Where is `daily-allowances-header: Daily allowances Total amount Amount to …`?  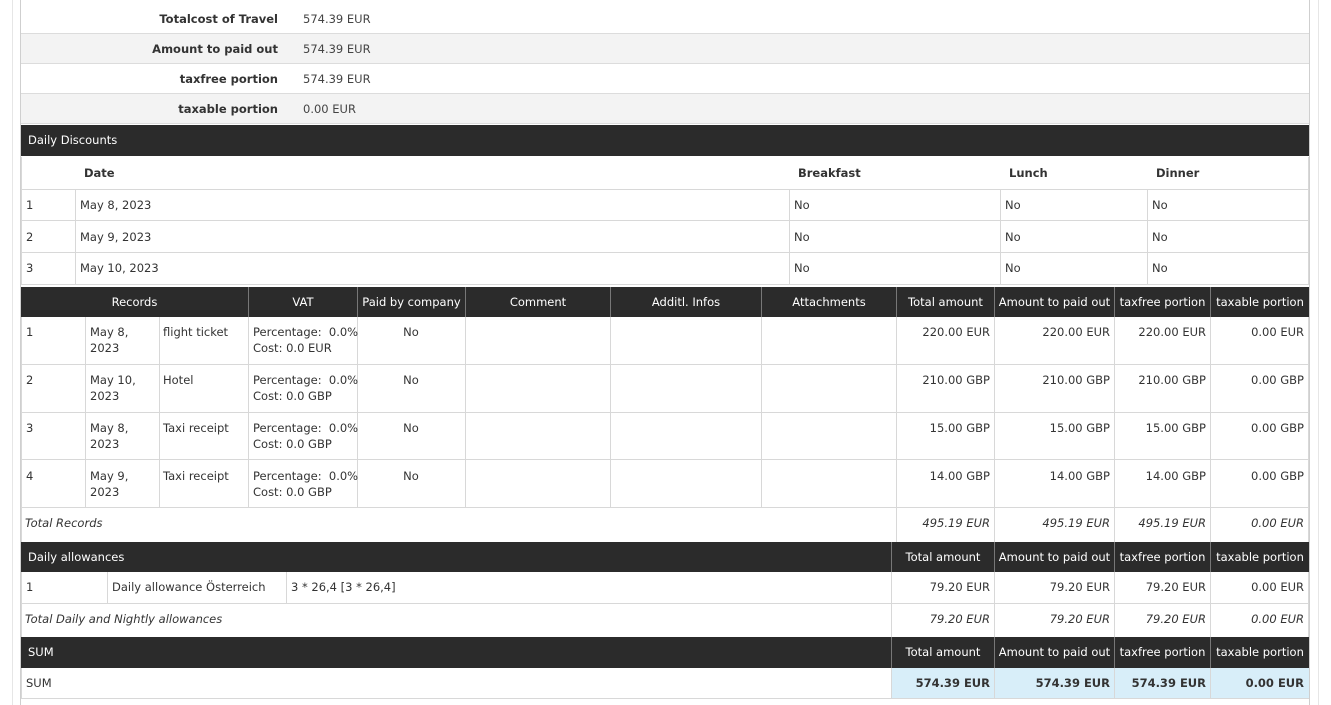
daily-allowances-header: Daily allowances Total amount Amount to … is located at coordinates (665, 557).